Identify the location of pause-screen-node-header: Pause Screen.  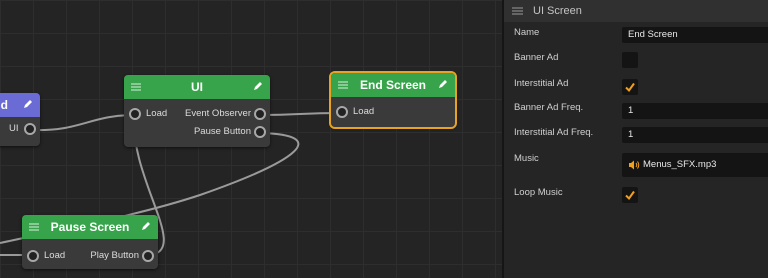
(90, 227).